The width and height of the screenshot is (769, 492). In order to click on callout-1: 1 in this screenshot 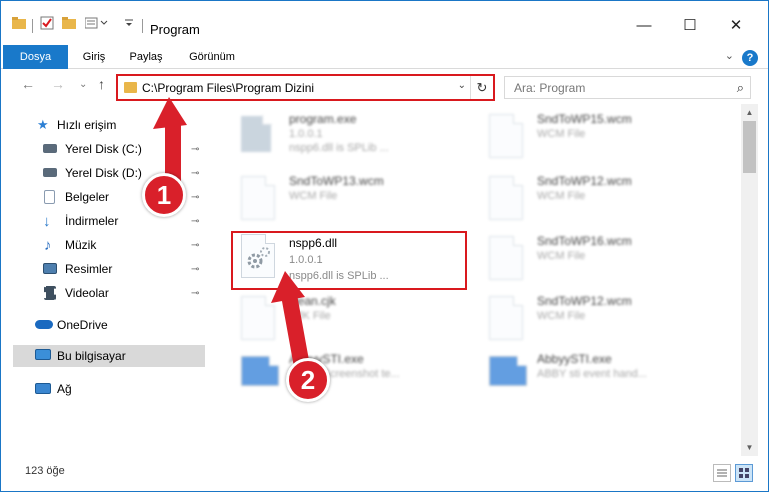, I will do `click(164, 195)`.